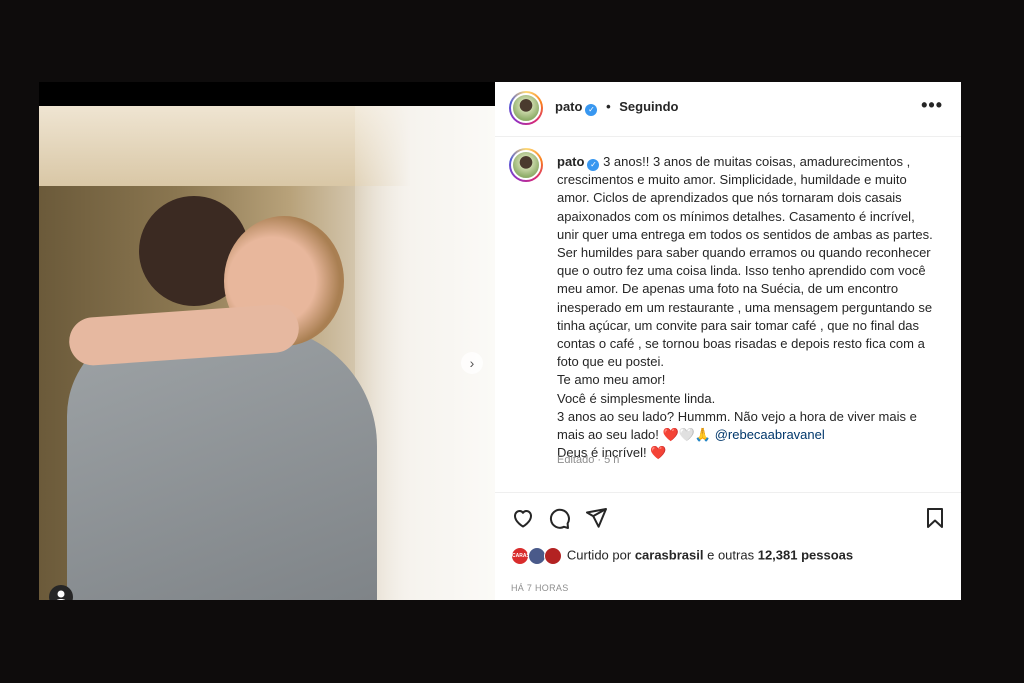 Image resolution: width=1024 pixels, height=683 pixels. Describe the element at coordinates (520, 556) in the screenshot. I see `liker-avatar: CARAS` at that location.